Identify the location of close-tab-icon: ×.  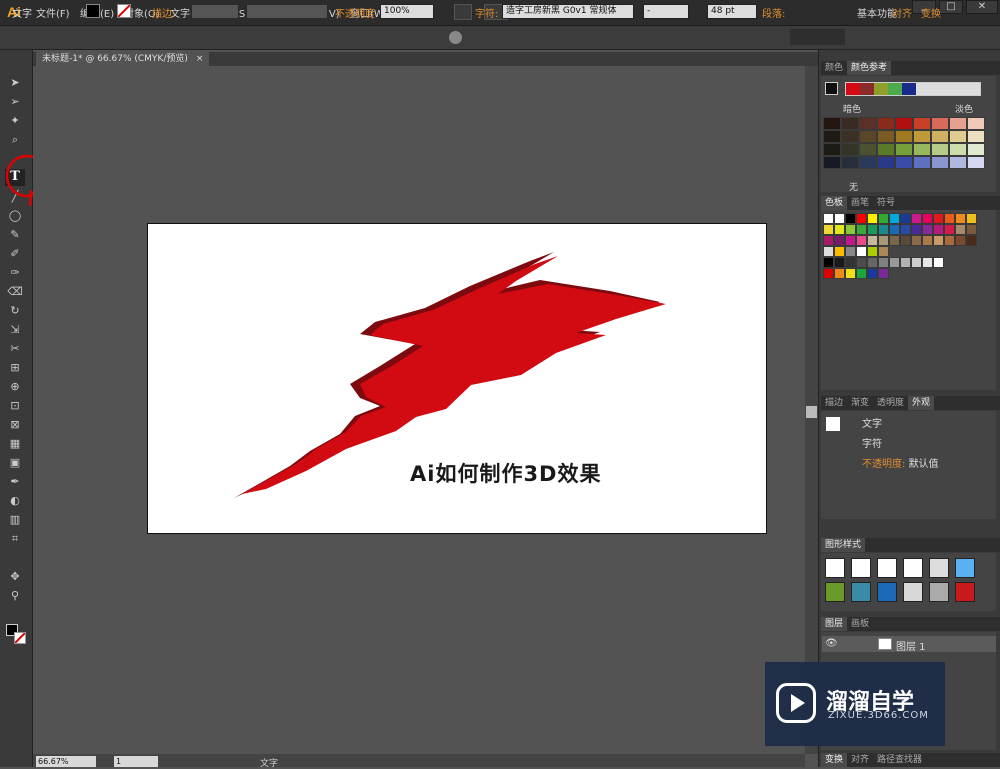
(200, 59).